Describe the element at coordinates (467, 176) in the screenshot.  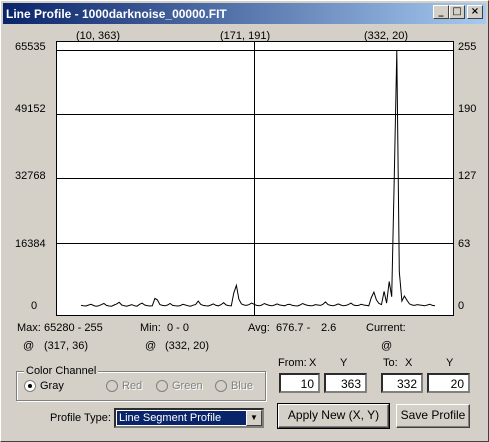
I see `y-right-tick-127: 127` at that location.